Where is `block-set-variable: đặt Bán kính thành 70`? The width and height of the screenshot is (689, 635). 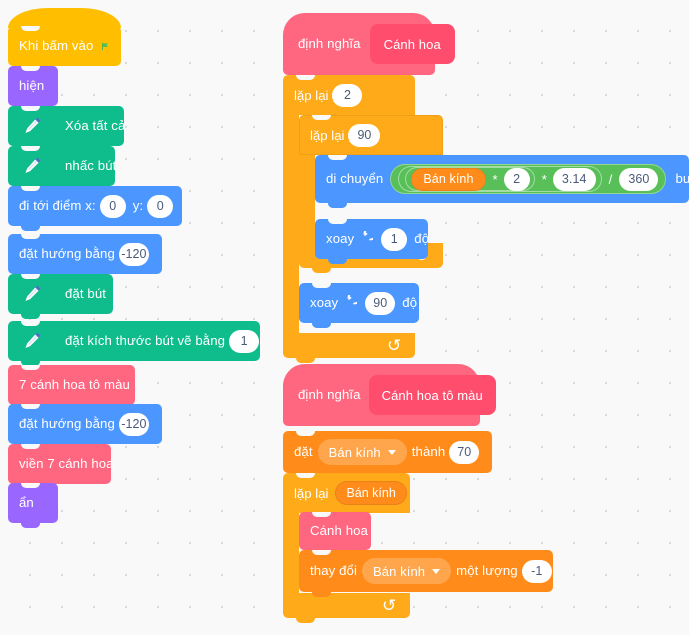
block-set-variable: đặt Bán kính thành 70 is located at coordinates (387, 454).